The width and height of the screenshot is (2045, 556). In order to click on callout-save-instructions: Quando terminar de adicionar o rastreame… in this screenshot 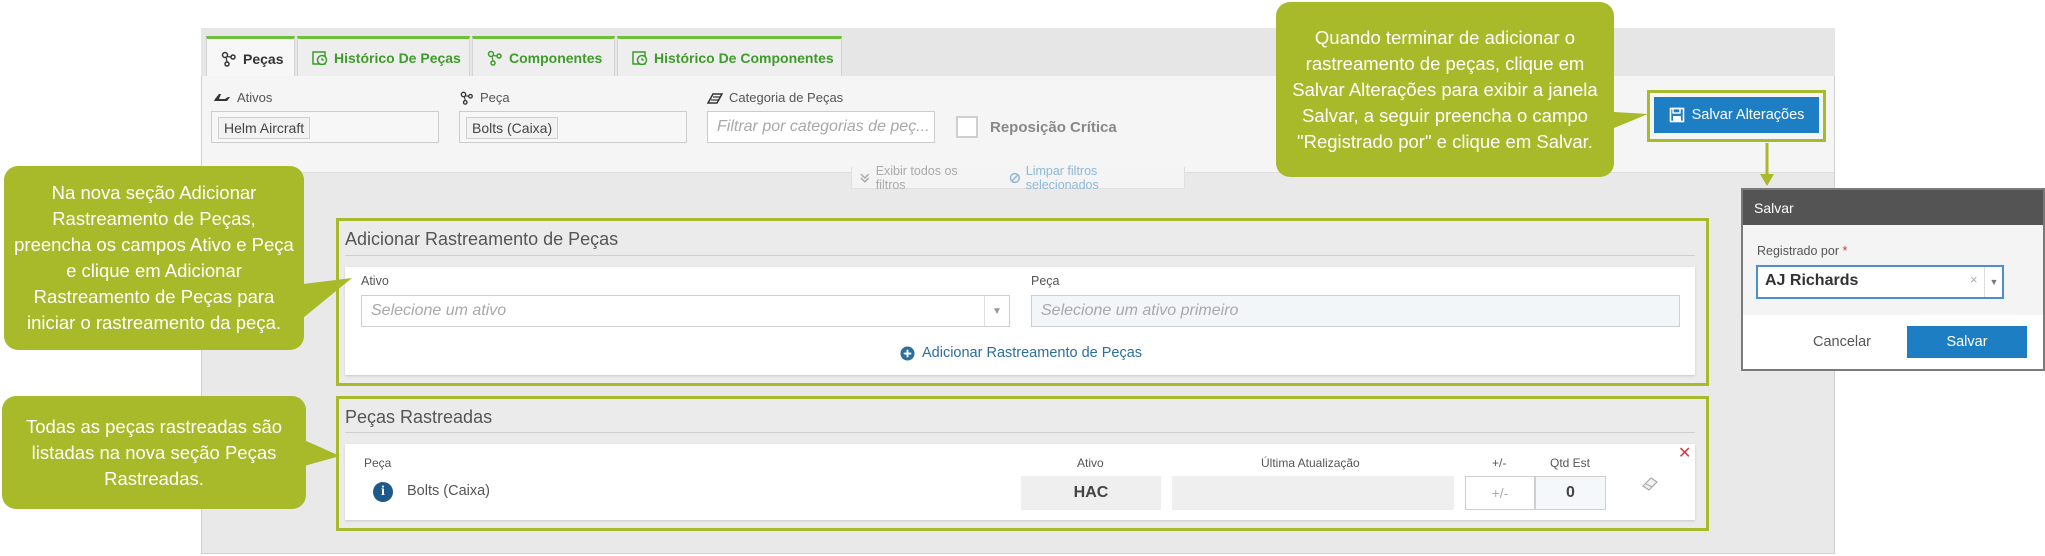, I will do `click(1445, 89)`.